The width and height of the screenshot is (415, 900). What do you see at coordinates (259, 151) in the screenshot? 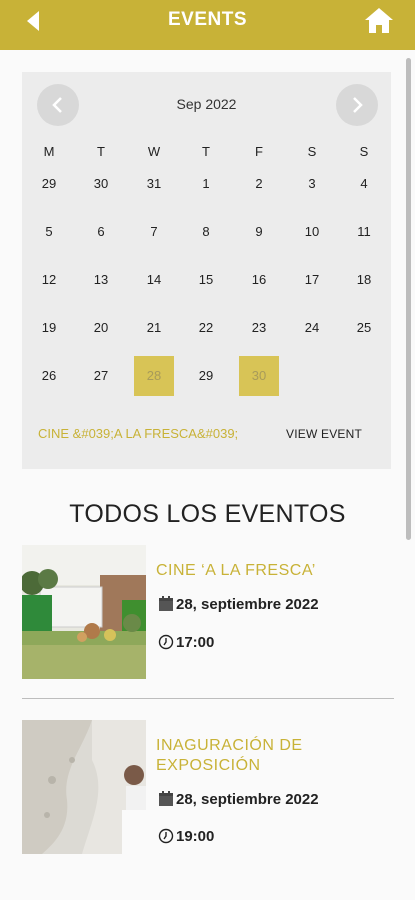
I see `weekday-label: F` at bounding box center [259, 151].